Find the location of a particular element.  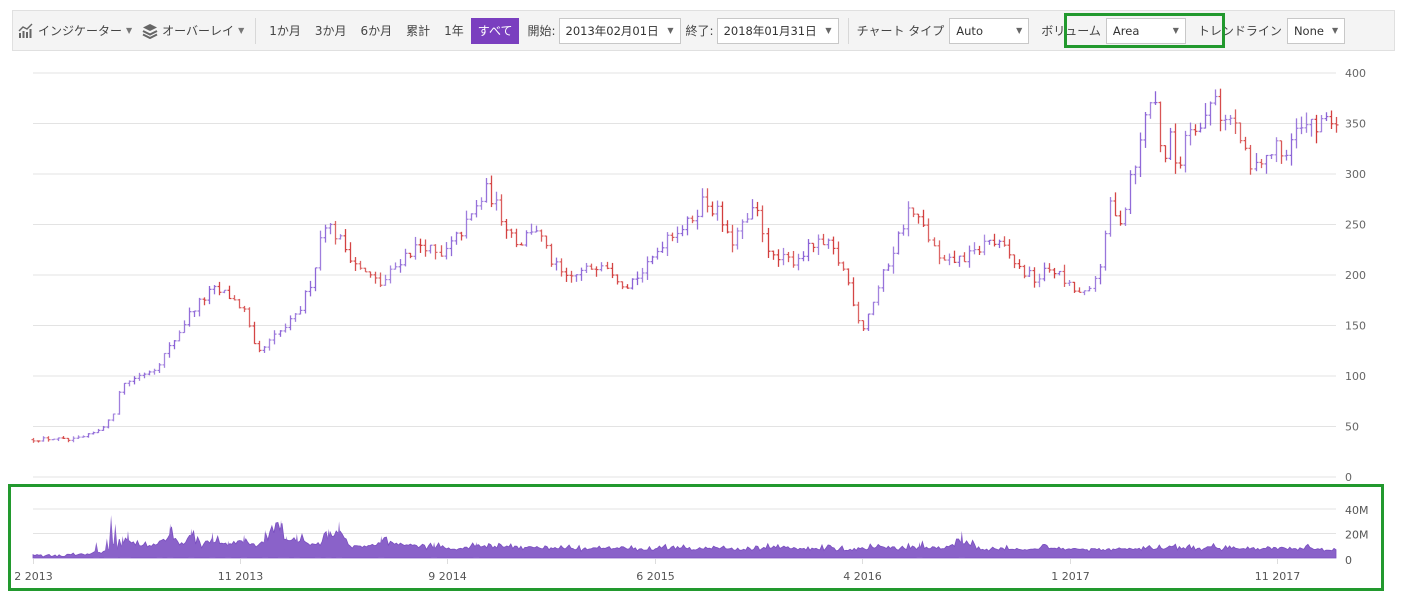

volume-grid is located at coordinates (684, 521).